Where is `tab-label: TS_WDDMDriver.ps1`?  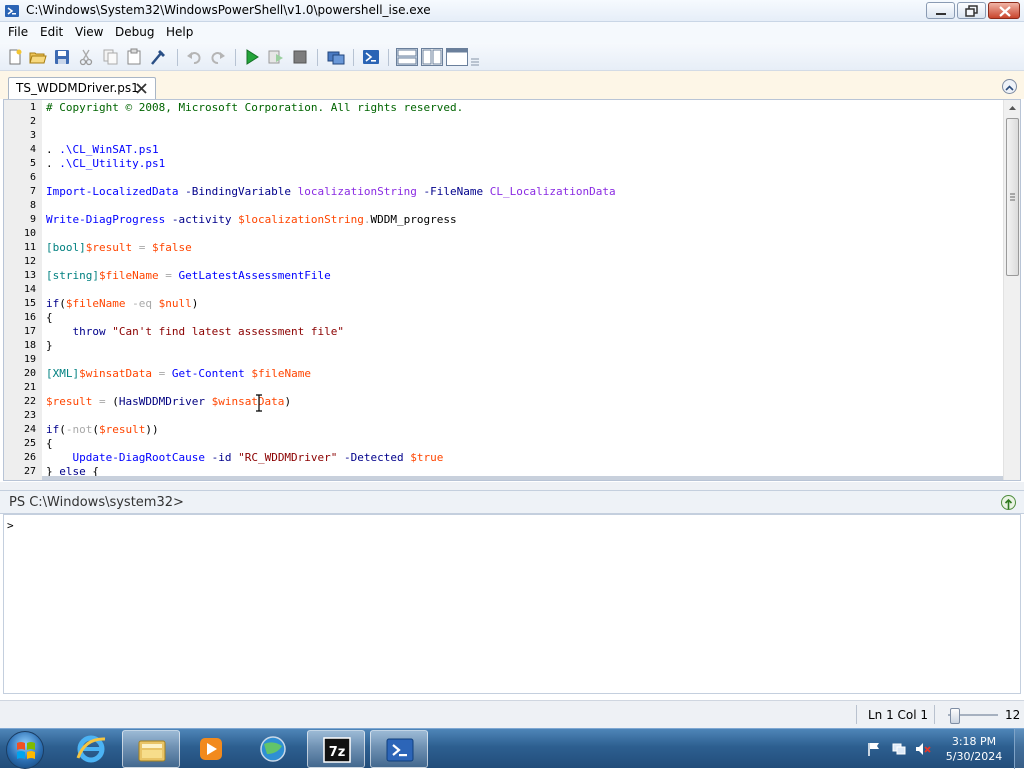
tab-label: TS_WDDMDriver.ps1 is located at coordinates (77, 88).